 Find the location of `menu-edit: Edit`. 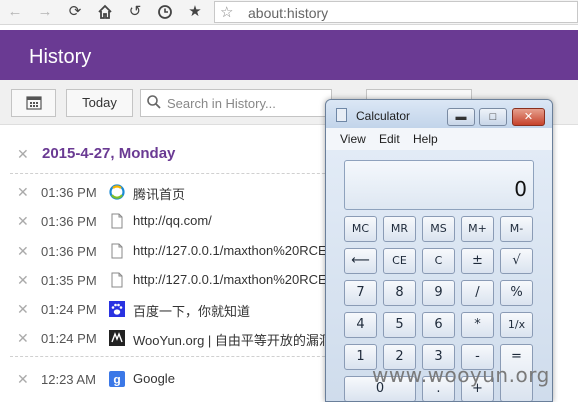

menu-edit: Edit is located at coordinates (389, 139).